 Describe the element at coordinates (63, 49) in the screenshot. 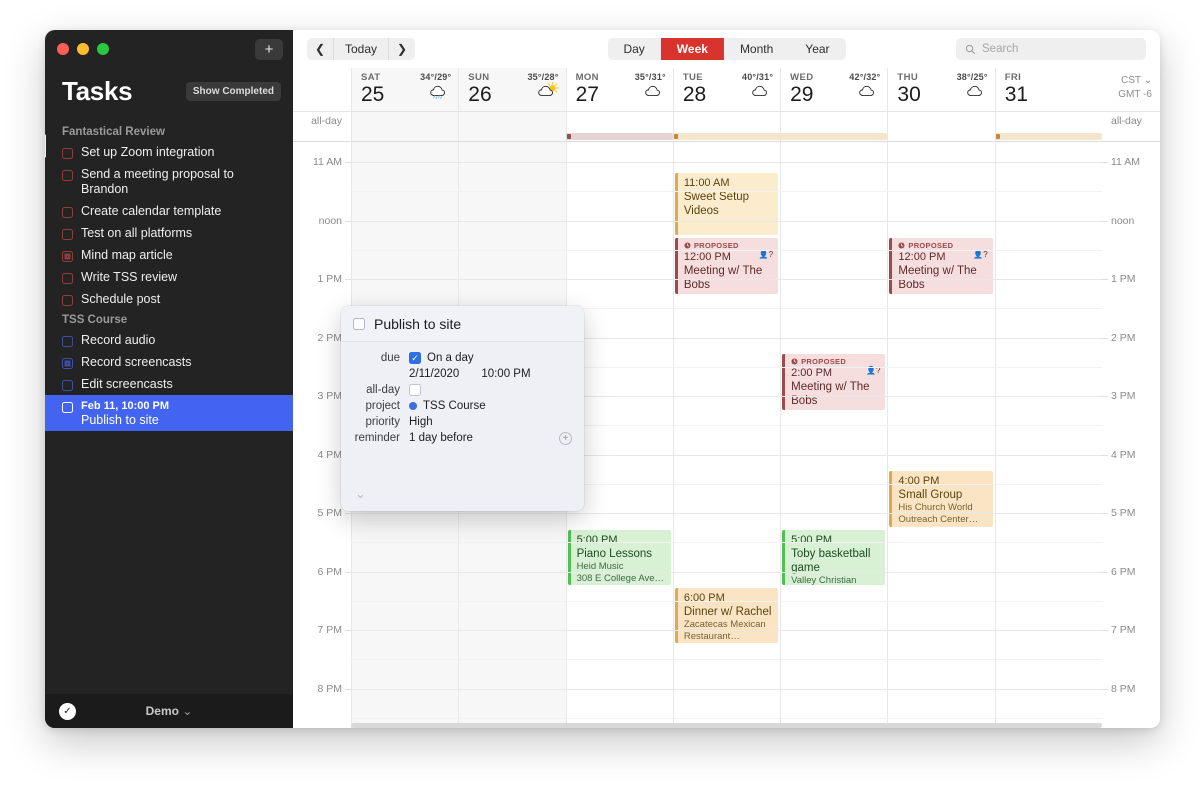

I see `close-window-icon` at that location.